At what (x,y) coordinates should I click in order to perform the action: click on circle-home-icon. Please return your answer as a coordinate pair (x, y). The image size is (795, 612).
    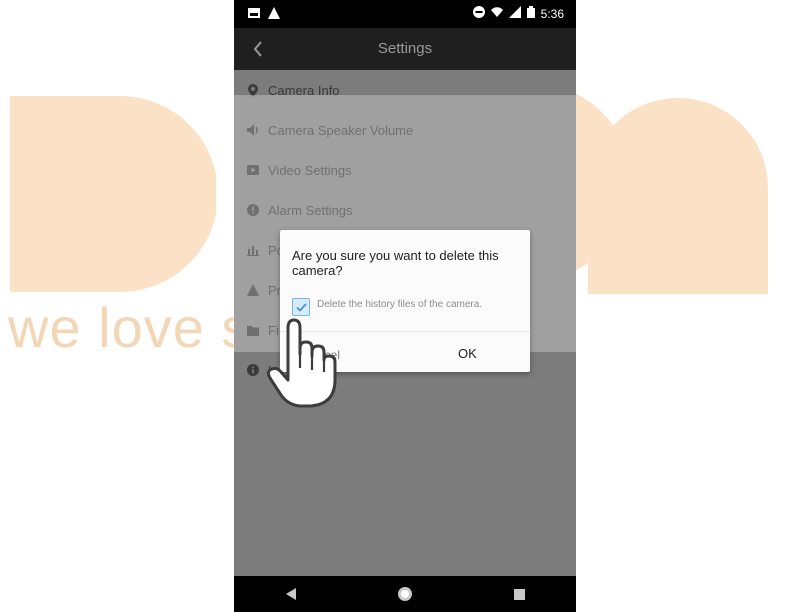
    Looking at the image, I should click on (405, 594).